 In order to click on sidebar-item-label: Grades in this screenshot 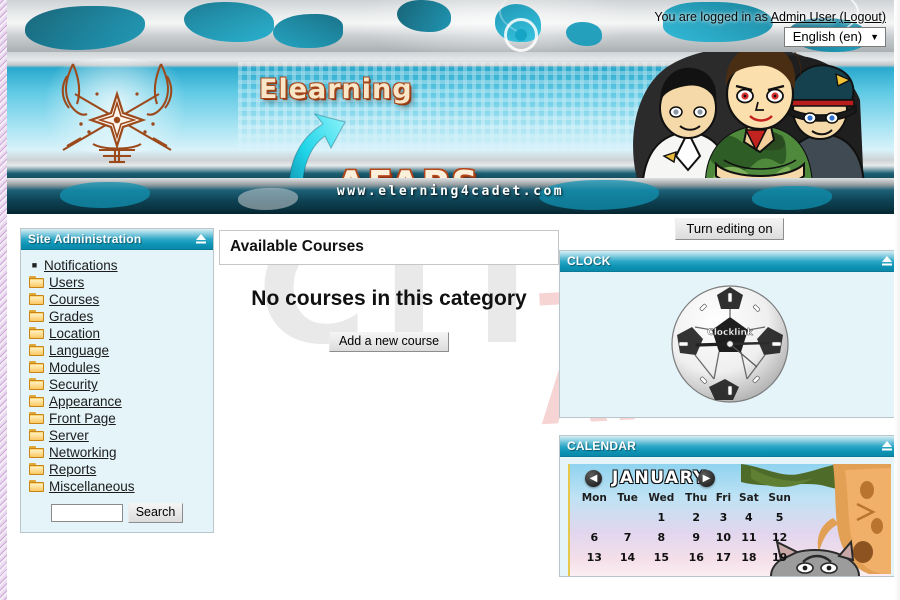, I will do `click(71, 316)`.